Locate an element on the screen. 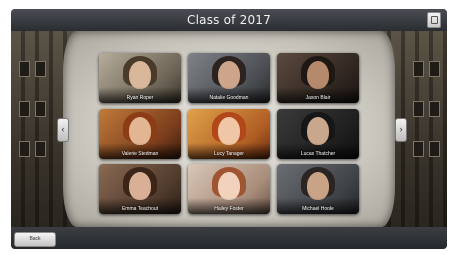 The height and width of the screenshot is (255, 451). title-bar: Class of 2017 is located at coordinates (229, 20).